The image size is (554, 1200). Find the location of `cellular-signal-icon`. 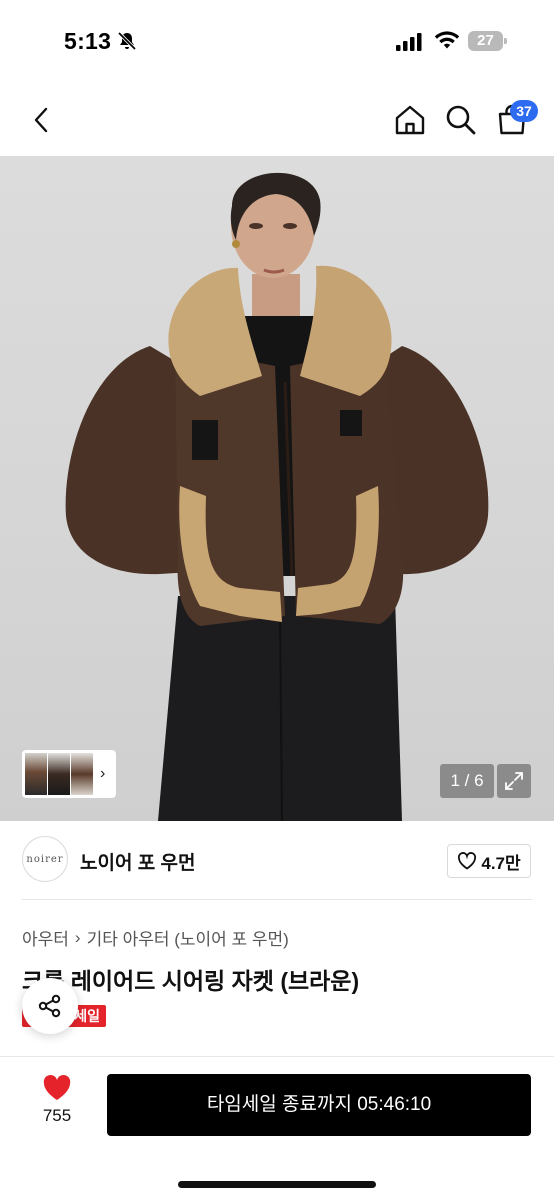

cellular-signal-icon is located at coordinates (409, 42).